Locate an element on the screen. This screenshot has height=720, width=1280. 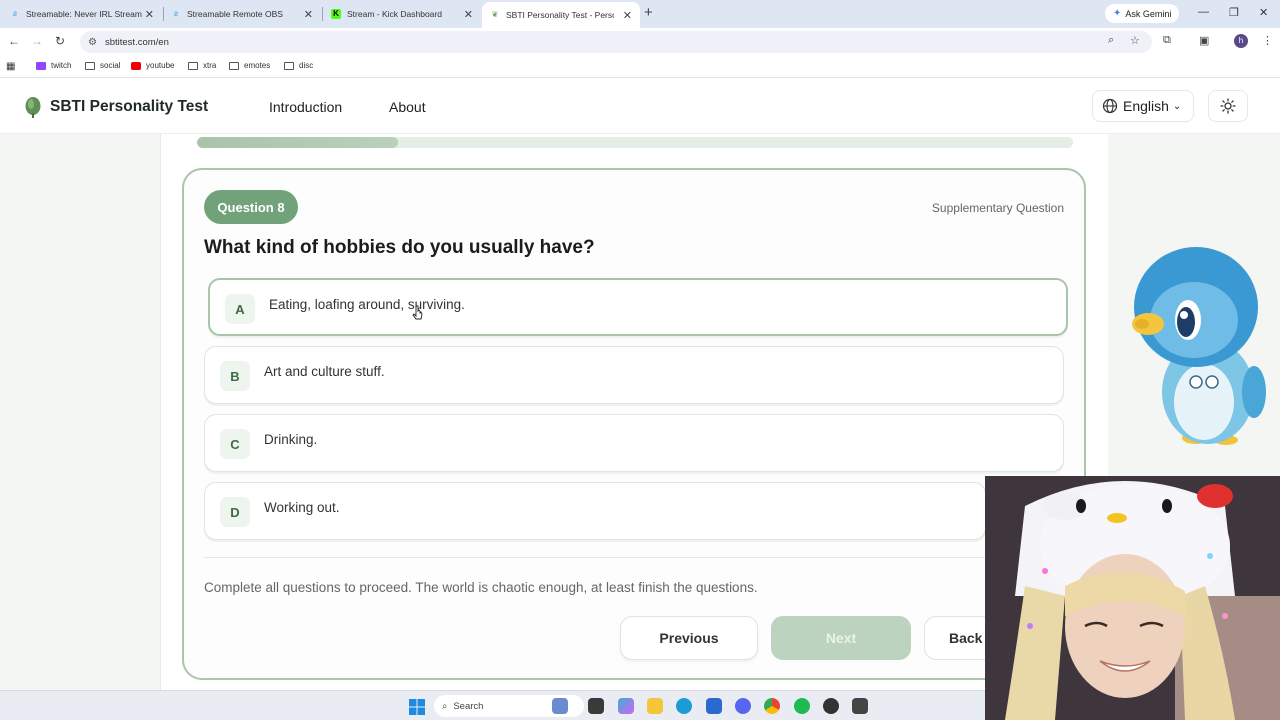
bookmark-youtube: youtube is located at coordinates (152, 65).